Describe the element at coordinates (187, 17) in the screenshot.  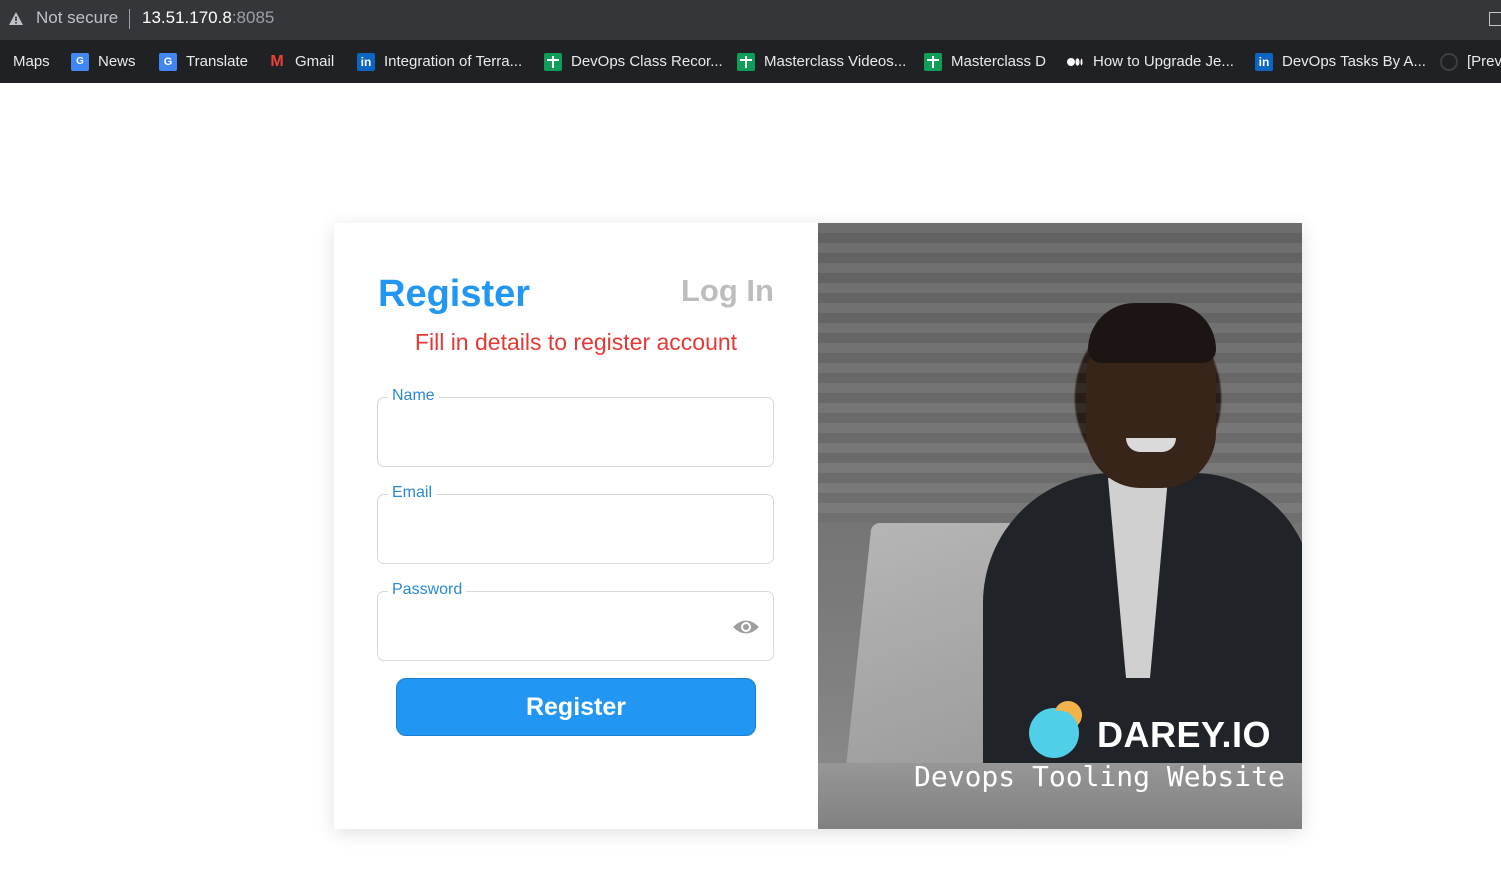
I see `url-host: 13.51.170.8` at that location.